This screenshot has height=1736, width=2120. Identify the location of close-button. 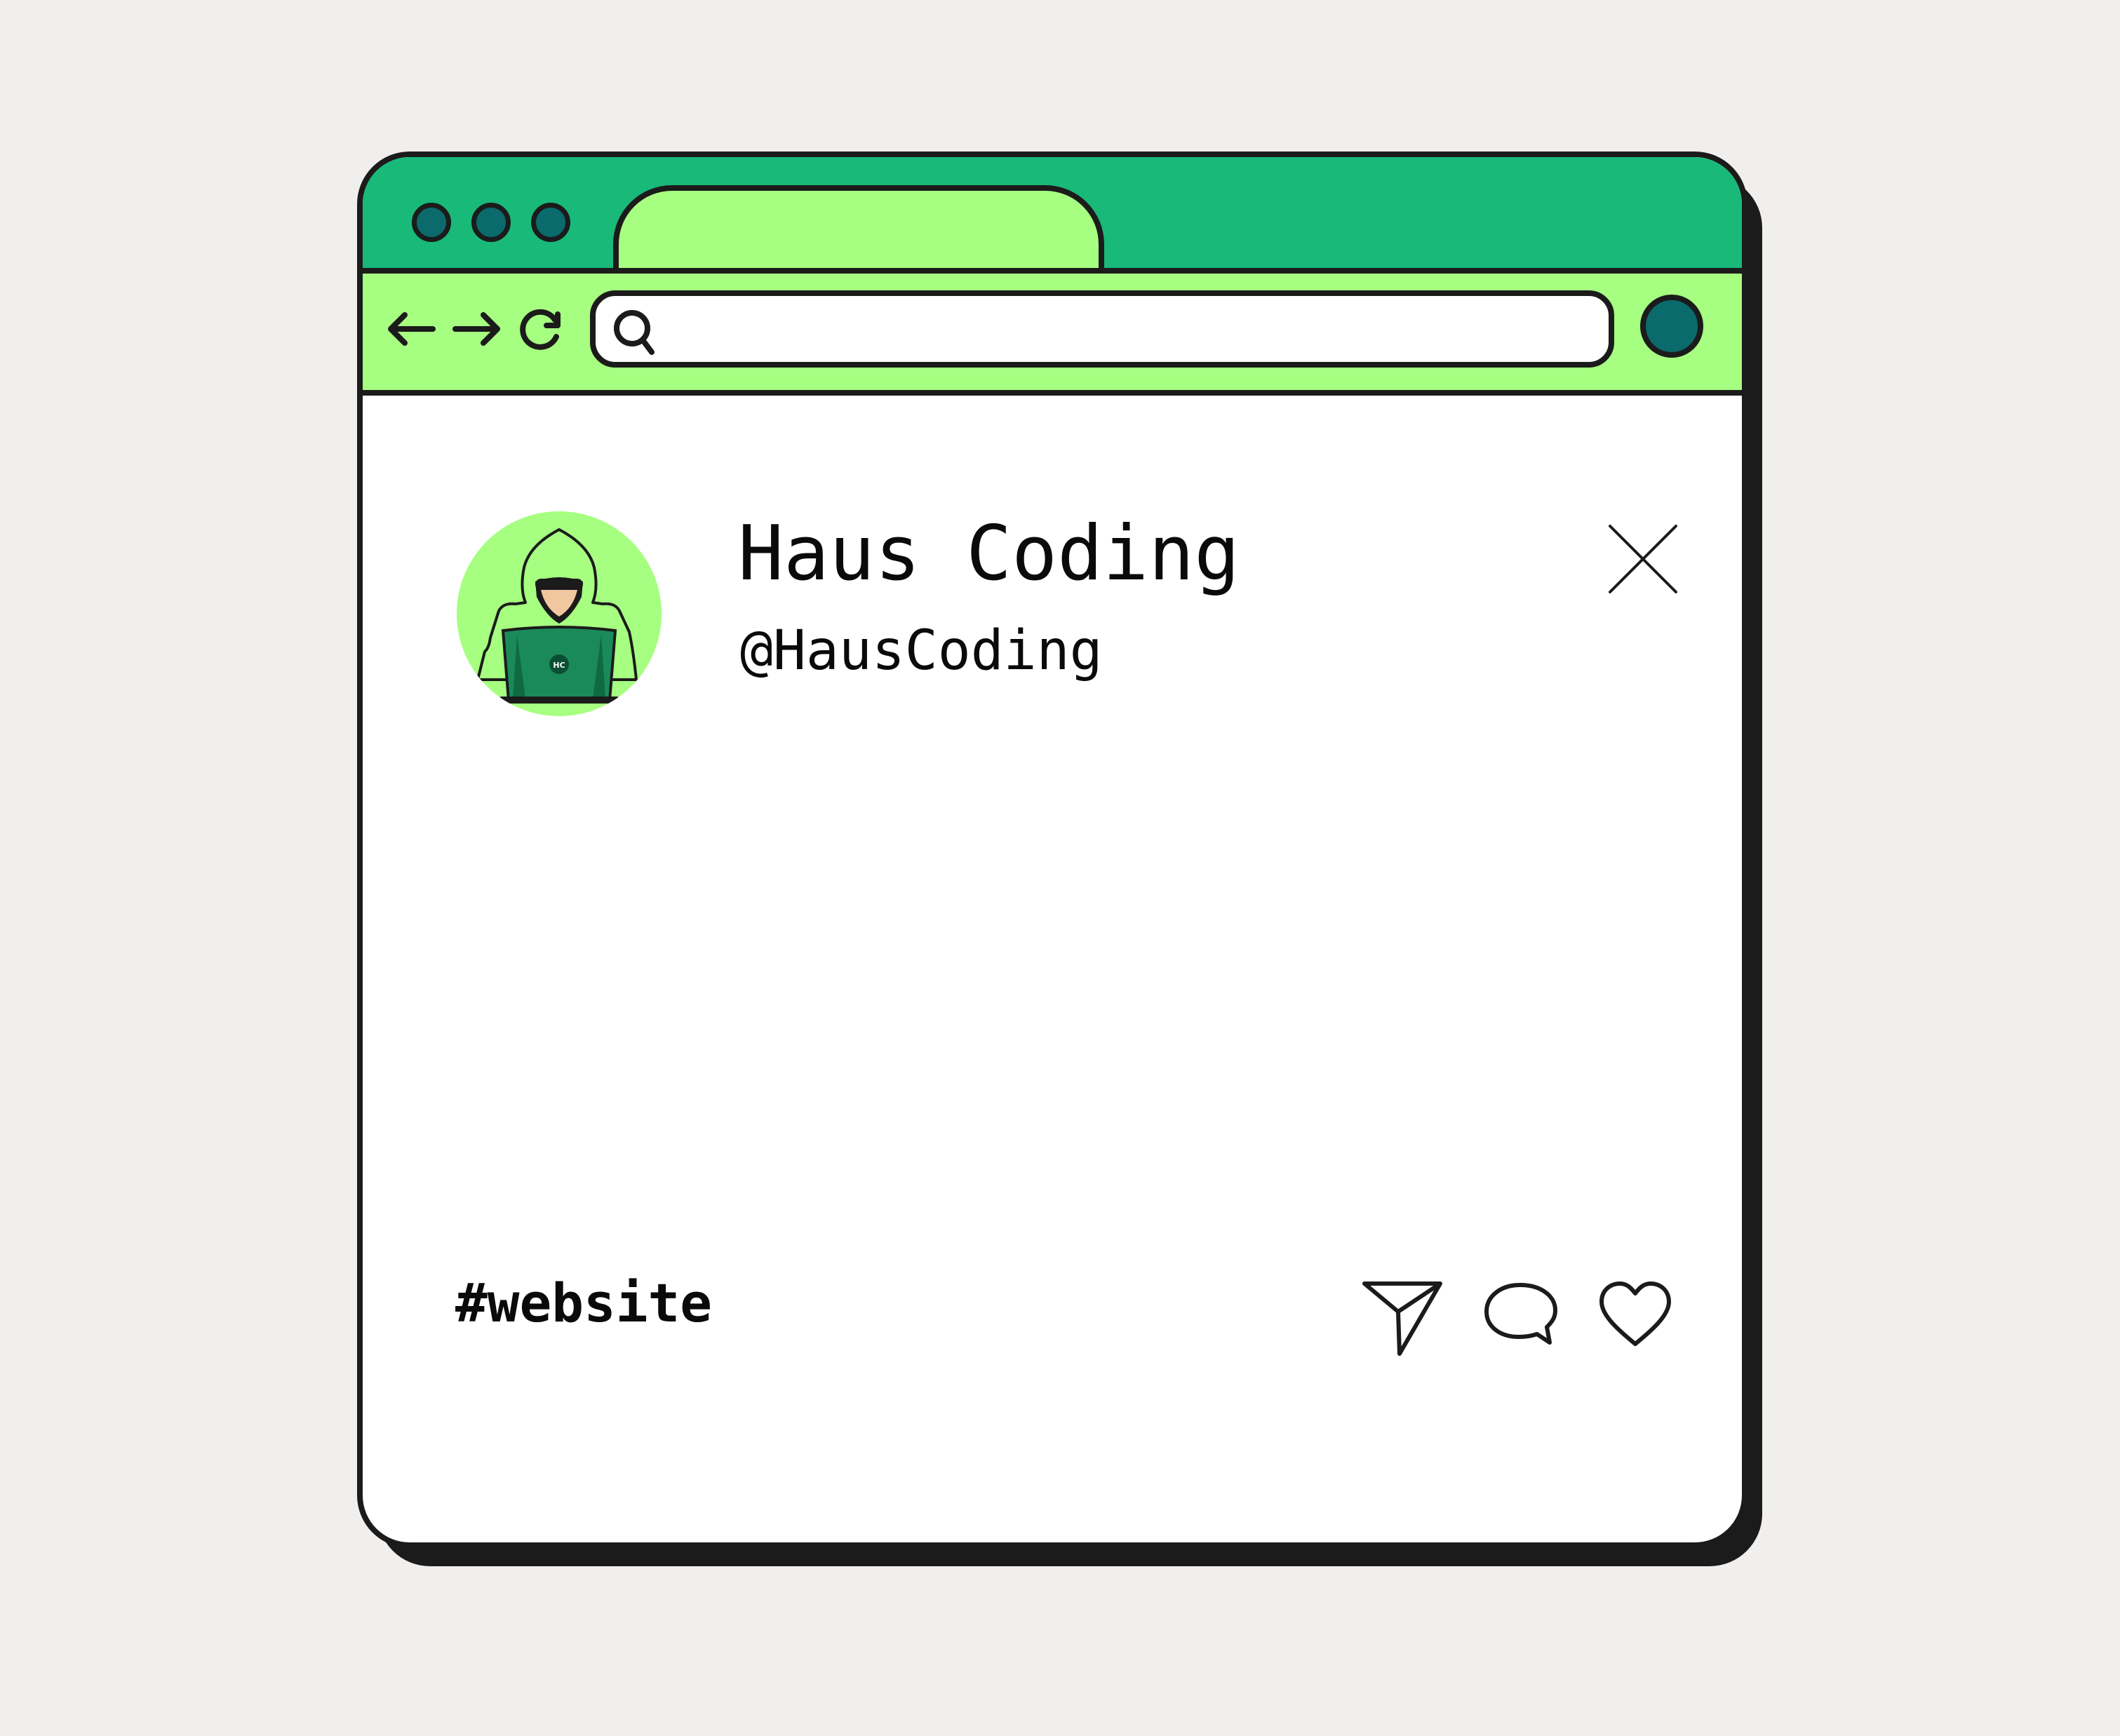
(1643, 559).